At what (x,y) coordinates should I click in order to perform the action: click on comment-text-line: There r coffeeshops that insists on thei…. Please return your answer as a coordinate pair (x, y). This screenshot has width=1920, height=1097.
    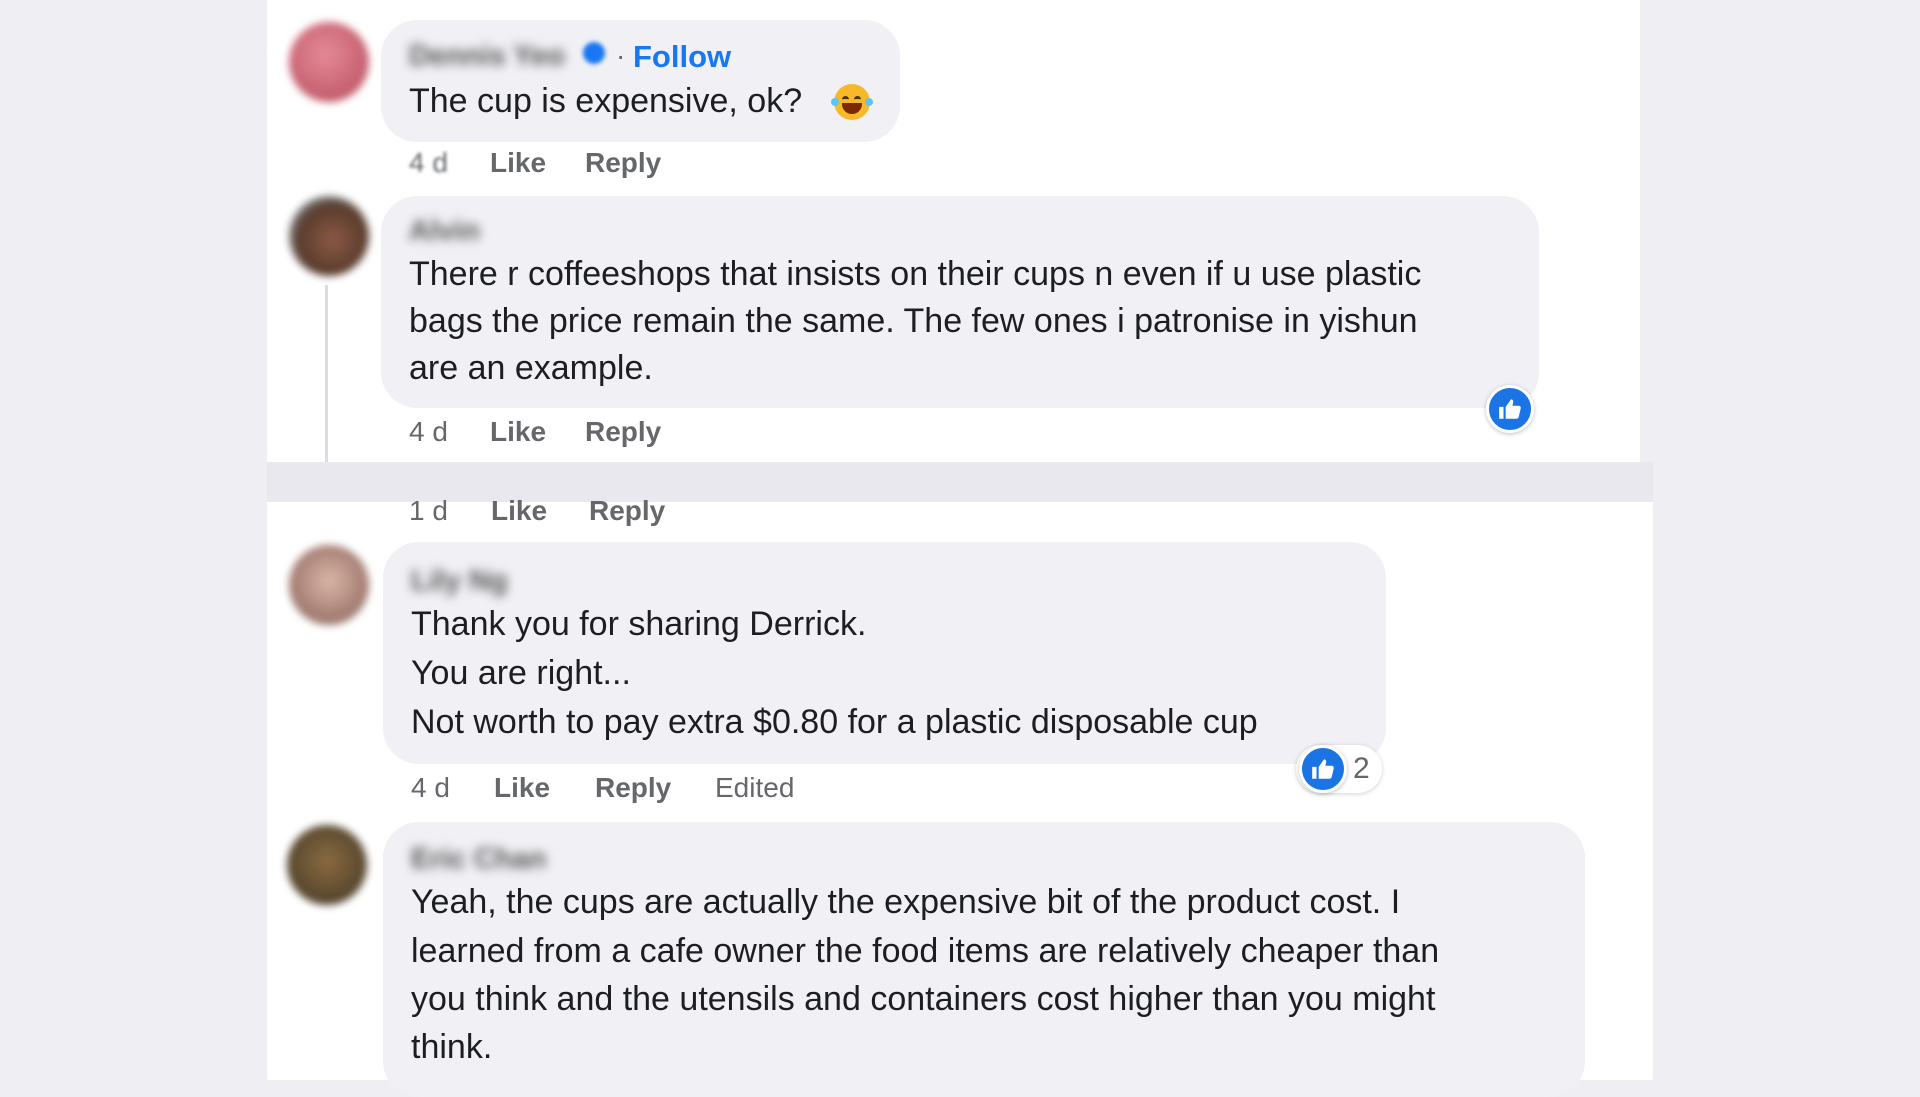
    Looking at the image, I should click on (915, 274).